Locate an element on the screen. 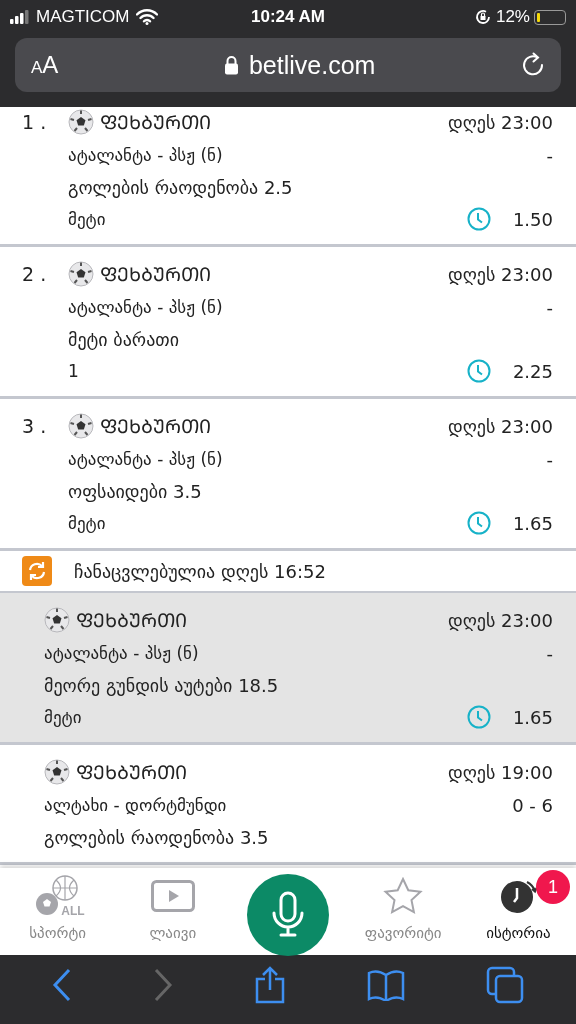  share-icon is located at coordinates (270, 984).